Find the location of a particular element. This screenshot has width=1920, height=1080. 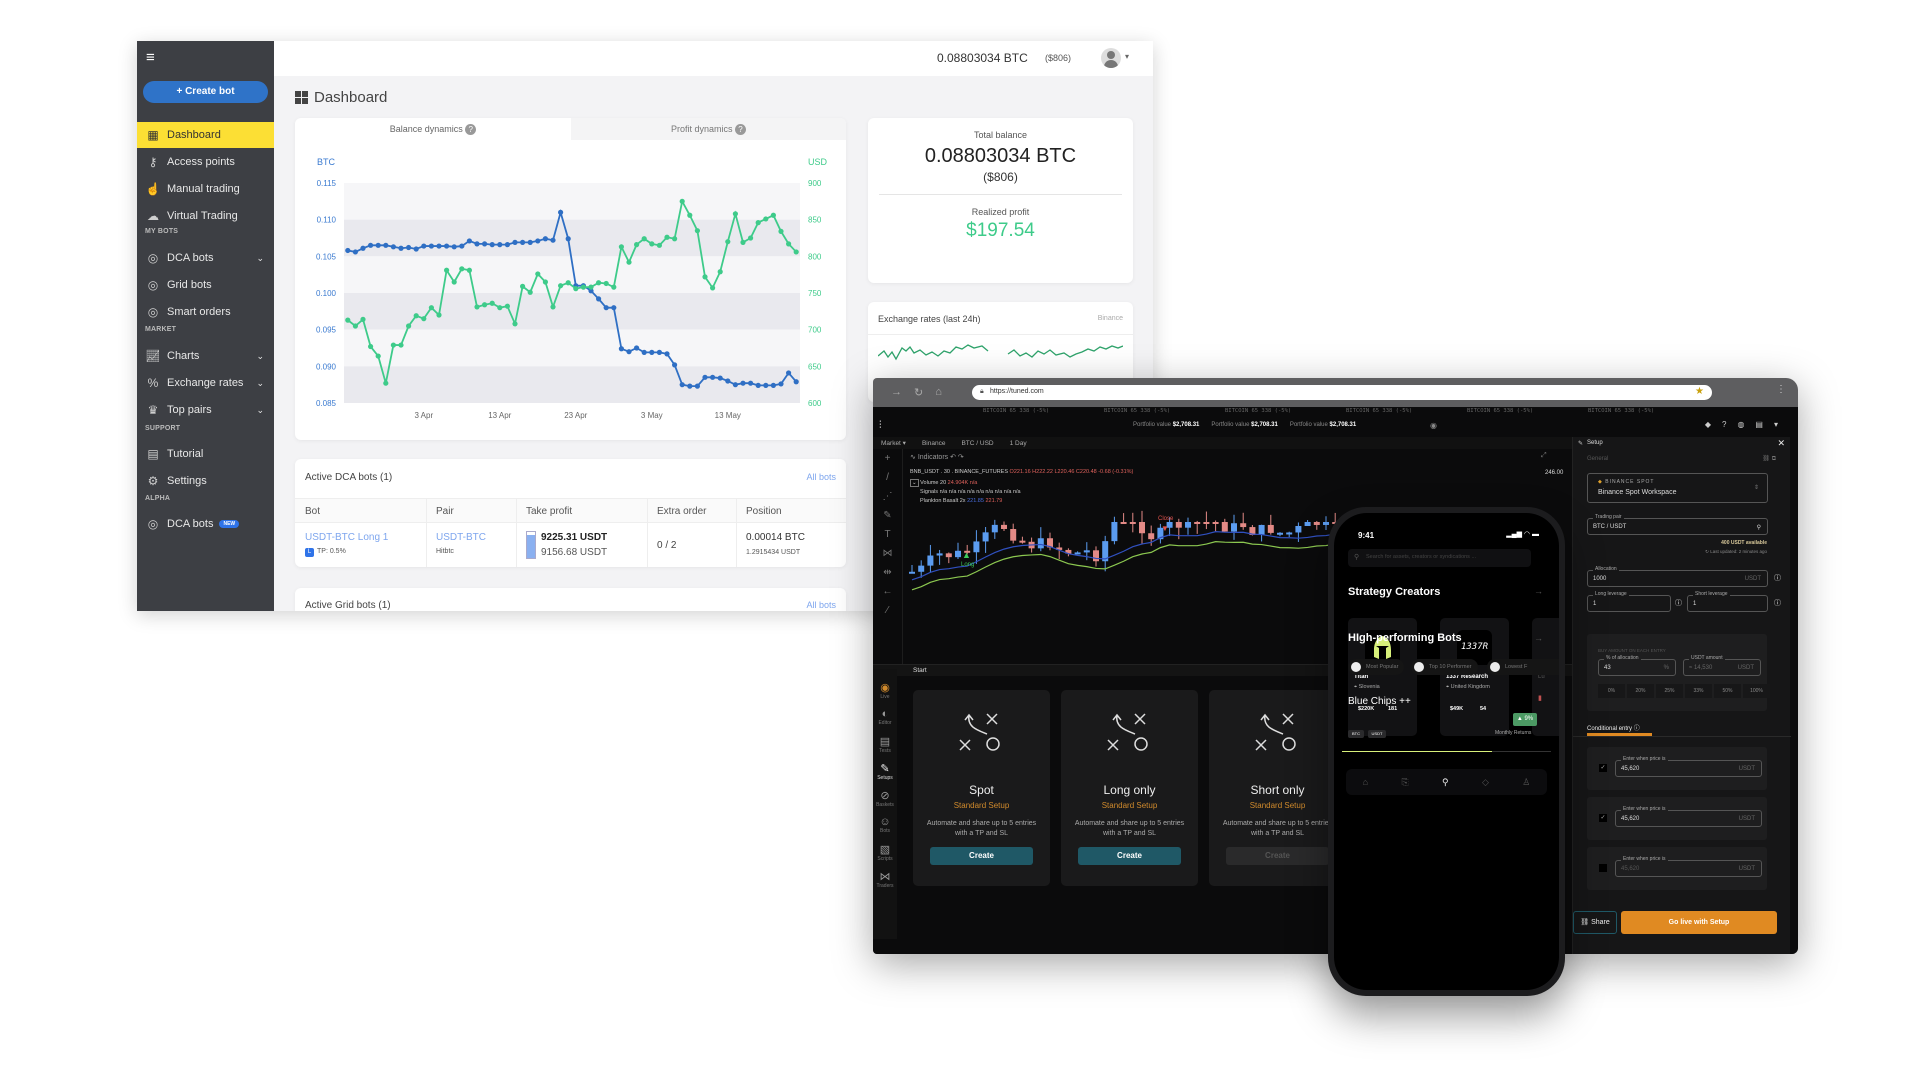

diamond-icon: ◇ is located at coordinates (1485, 782).